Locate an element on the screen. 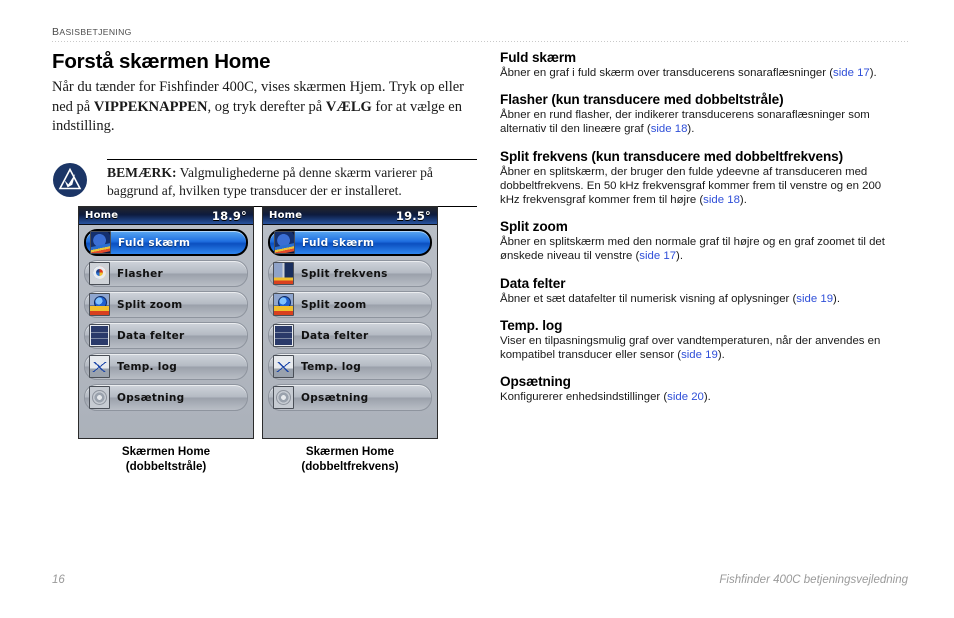 The image size is (954, 618). device-titlebar-left: Home 18.9° is located at coordinates (166, 216).